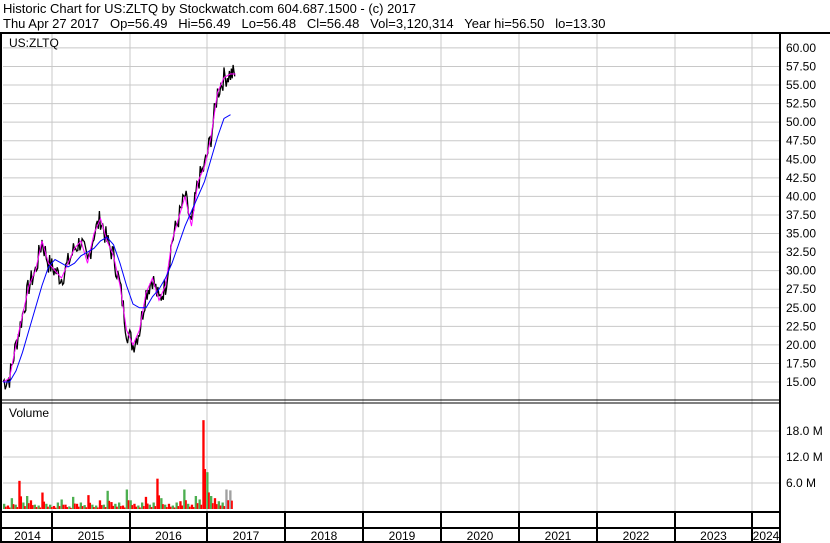 The image size is (830, 543). Describe the element at coordinates (27, 536) in the screenshot. I see `year-label: 2014` at that location.